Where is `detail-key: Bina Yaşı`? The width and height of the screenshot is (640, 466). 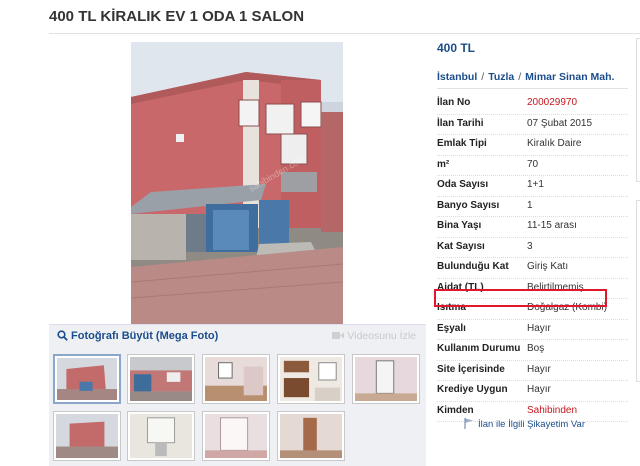 detail-key: Bina Yaşı is located at coordinates (459, 225).